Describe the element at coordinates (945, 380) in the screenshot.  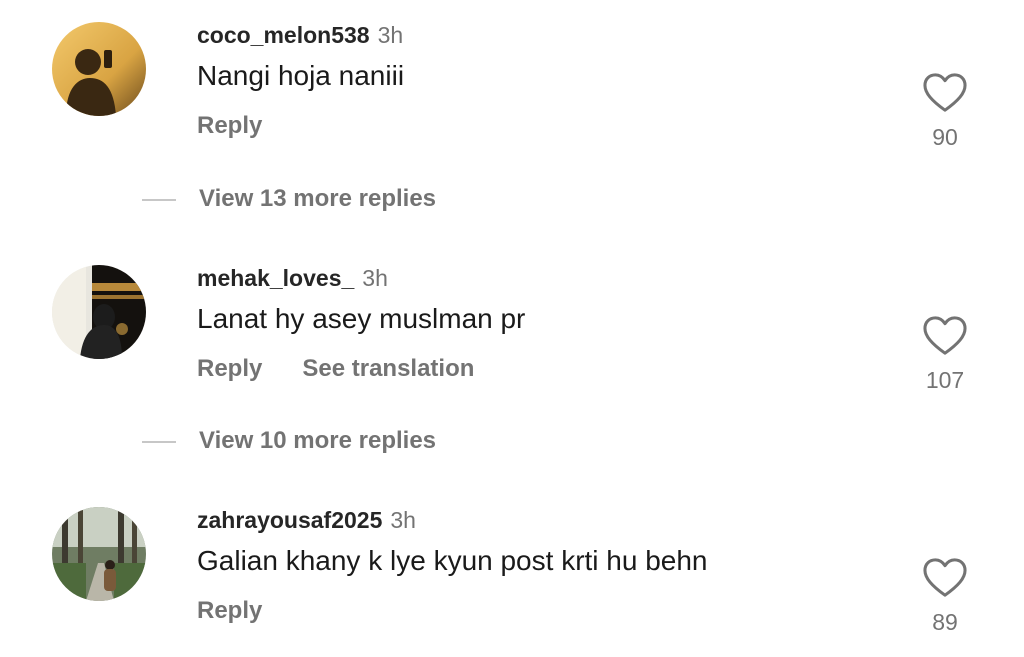
I see `like-count: 107` at that location.